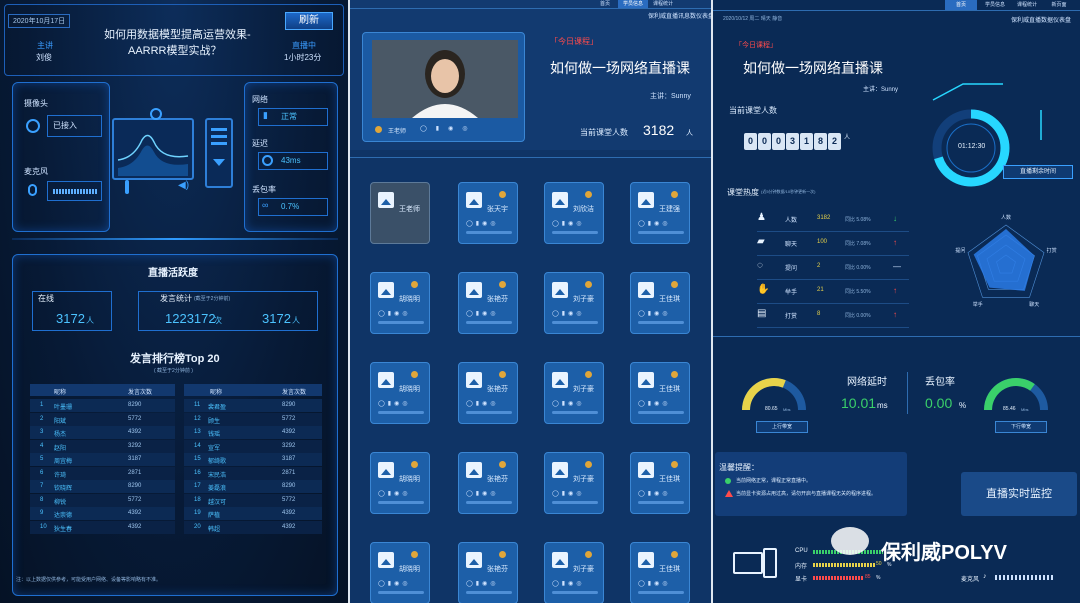 The image size is (1080, 603). What do you see at coordinates (660, 213) in the screenshot?
I see `student-tile: 王建强 ◯▮◉◎` at bounding box center [660, 213].